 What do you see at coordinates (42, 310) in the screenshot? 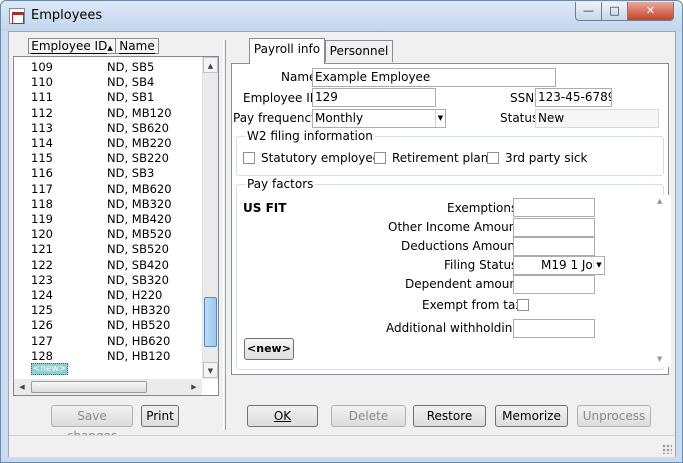
I see `employee-id-cell: 125` at bounding box center [42, 310].